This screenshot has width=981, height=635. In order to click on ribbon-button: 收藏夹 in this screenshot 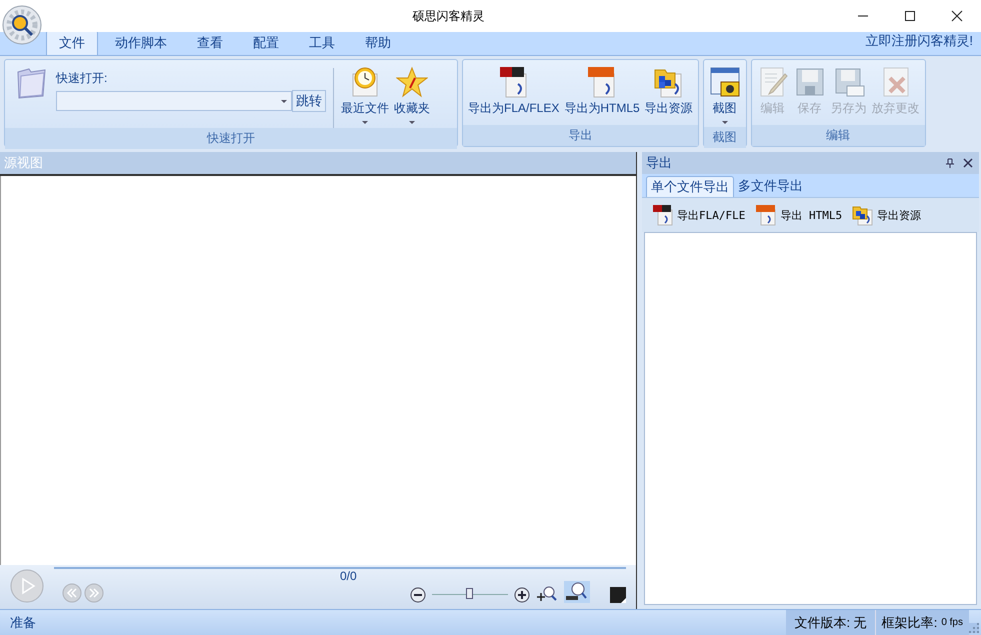, I will do `click(412, 95)`.